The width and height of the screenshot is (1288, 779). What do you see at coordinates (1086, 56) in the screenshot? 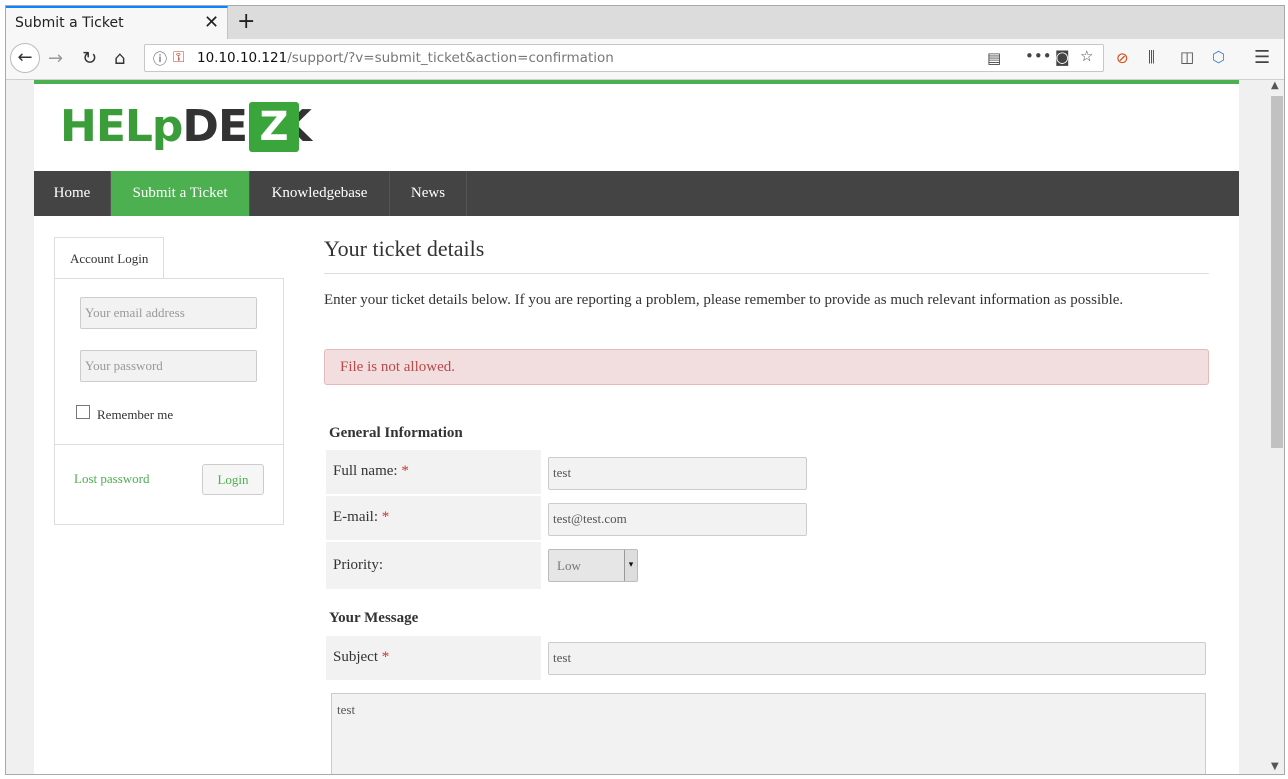
I see `bookmark-star-icon: ☆` at bounding box center [1086, 56].